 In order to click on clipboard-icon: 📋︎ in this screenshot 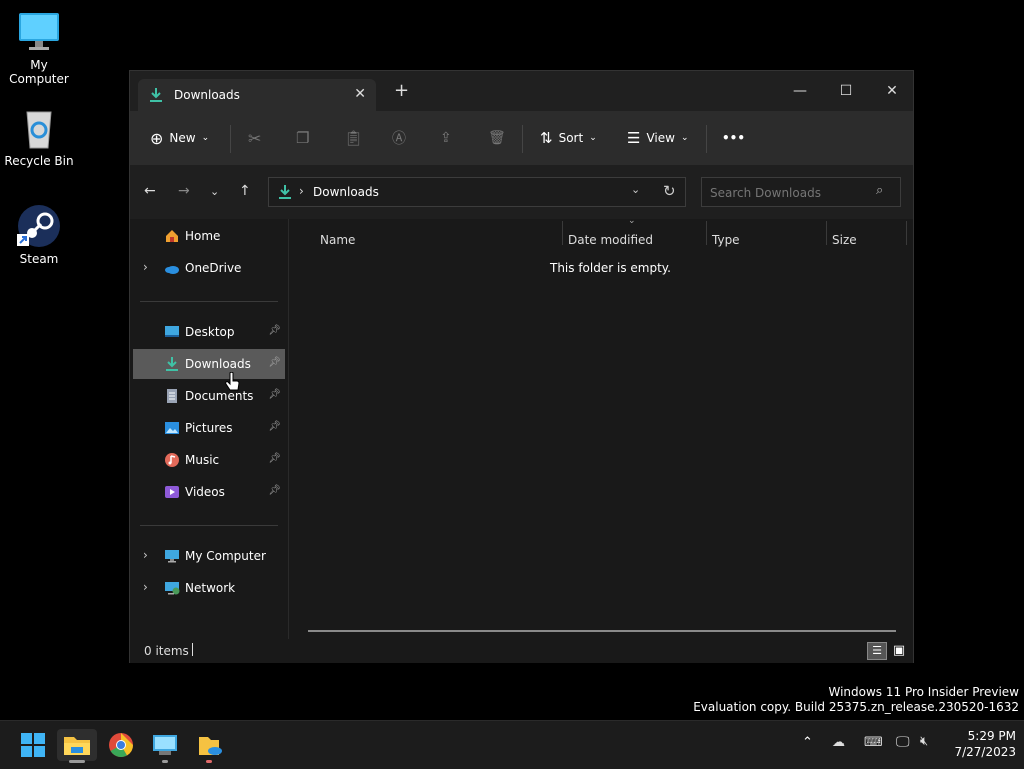, I will do `click(354, 138)`.